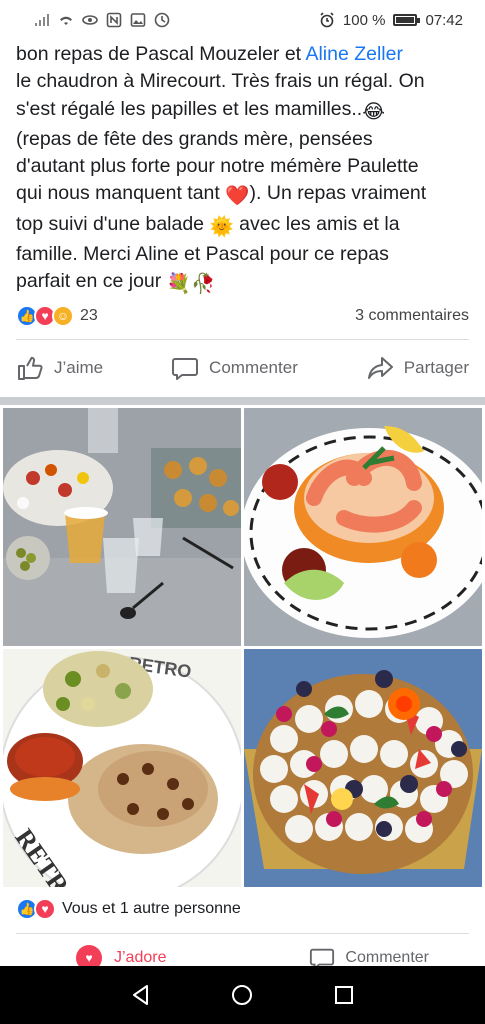  Describe the element at coordinates (114, 20) in the screenshot. I see `nfc-icon` at that location.